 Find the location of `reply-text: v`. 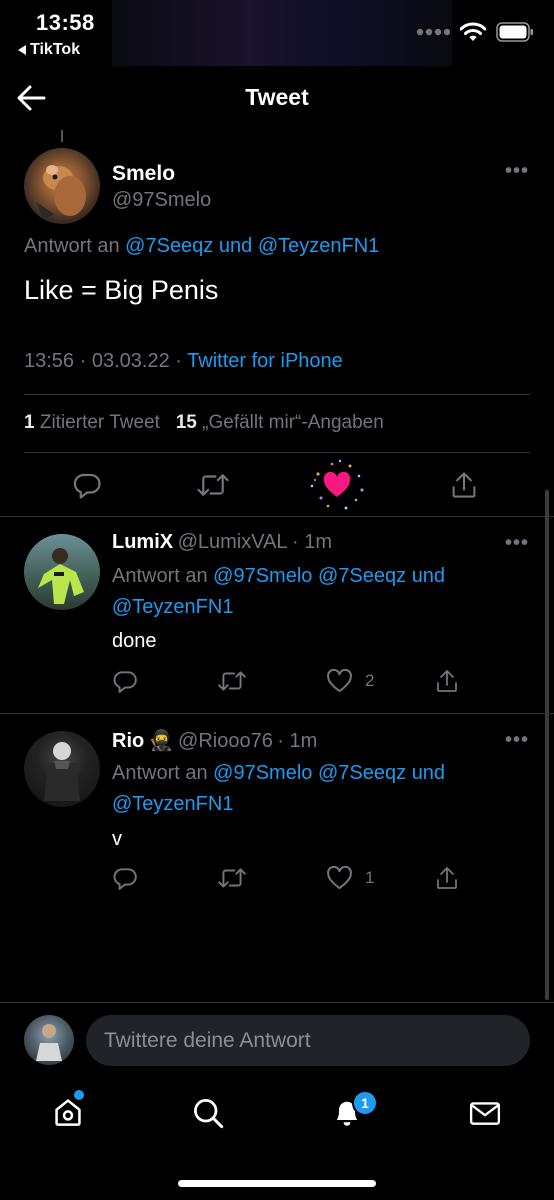

reply-text: v is located at coordinates (117, 839).